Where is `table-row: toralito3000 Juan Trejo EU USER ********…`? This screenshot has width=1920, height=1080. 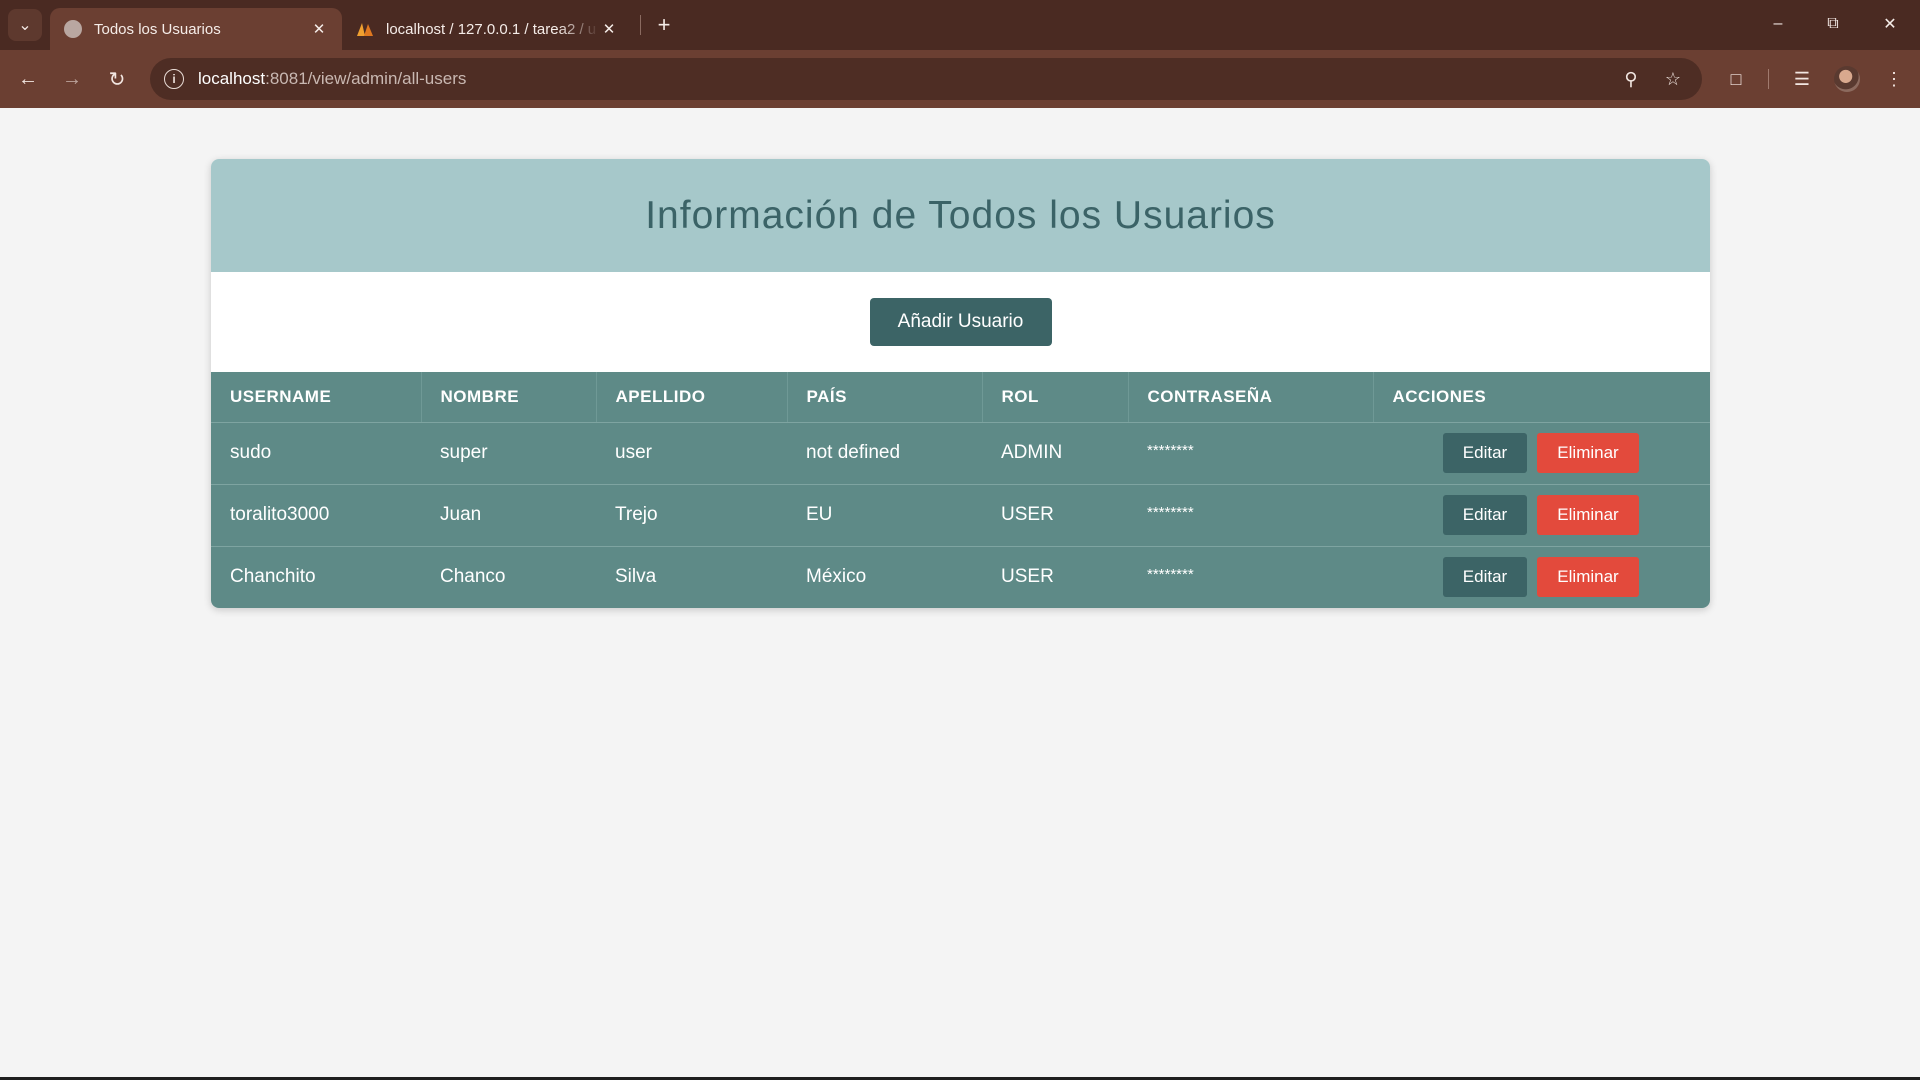
table-row: toralito3000 Juan Trejo EU USER ********… is located at coordinates (960, 515).